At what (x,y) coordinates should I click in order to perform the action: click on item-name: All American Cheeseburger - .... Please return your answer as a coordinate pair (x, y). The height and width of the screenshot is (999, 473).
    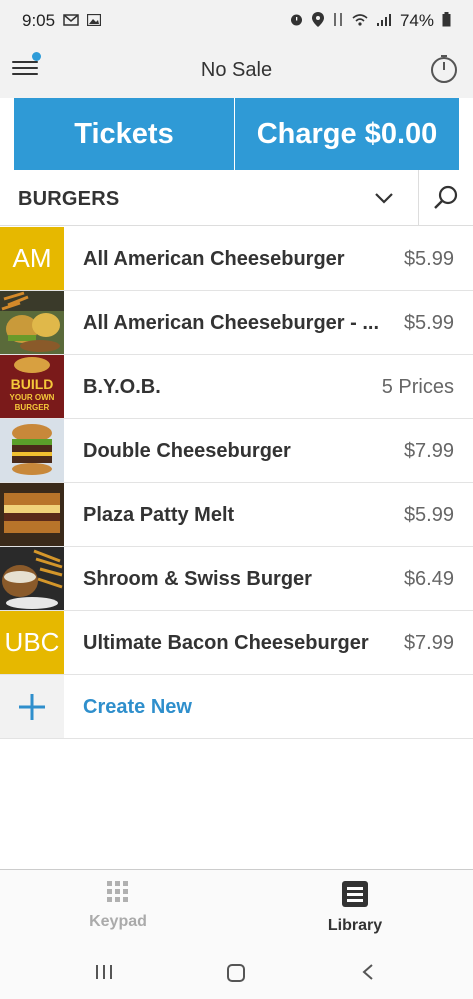
    Looking at the image, I should click on (231, 323).